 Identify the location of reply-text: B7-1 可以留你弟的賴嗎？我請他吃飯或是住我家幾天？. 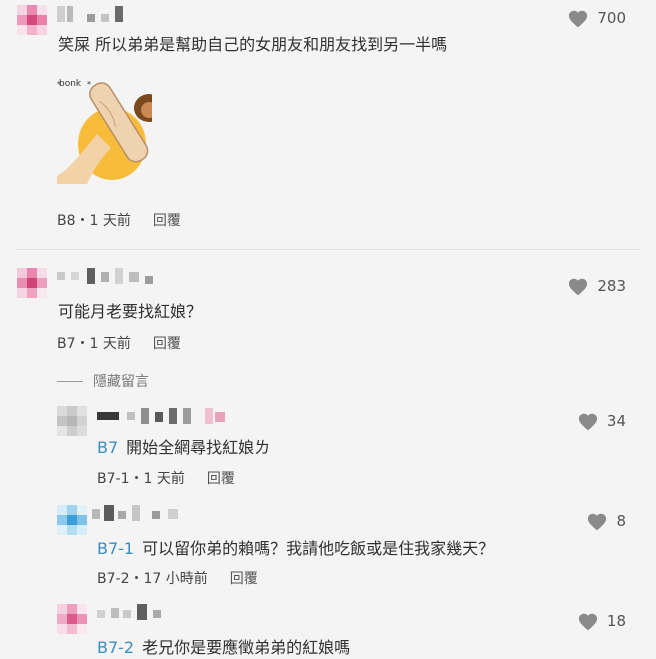
(295, 549).